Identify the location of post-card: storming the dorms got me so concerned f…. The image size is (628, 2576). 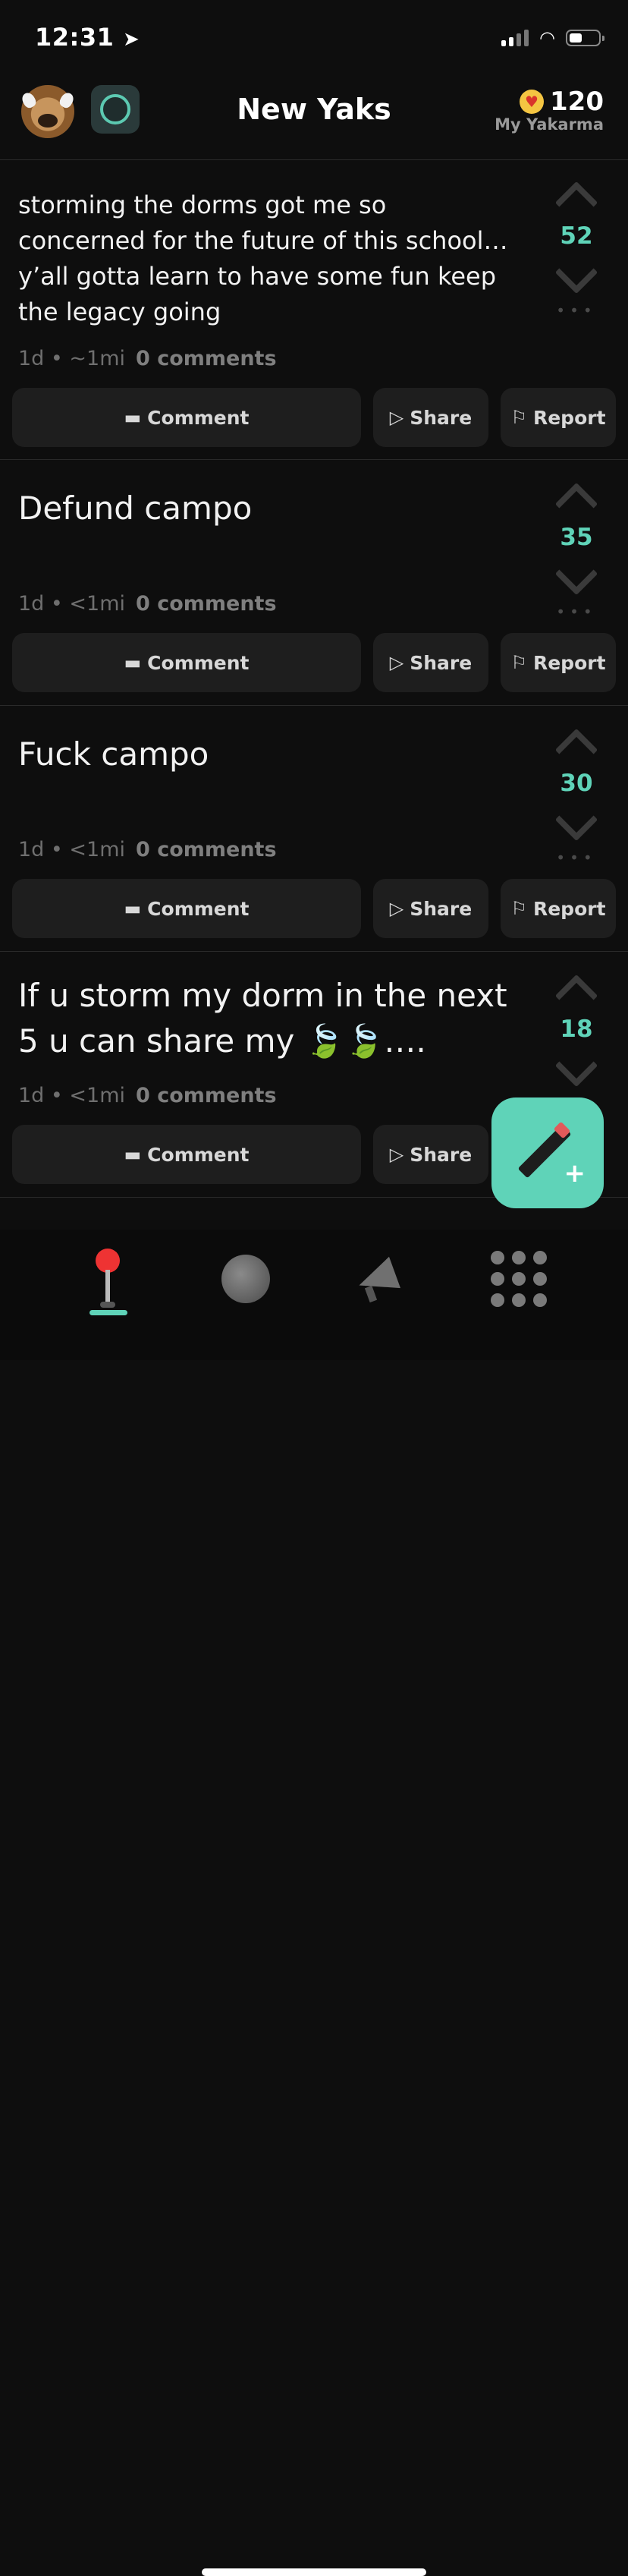
(314, 309).